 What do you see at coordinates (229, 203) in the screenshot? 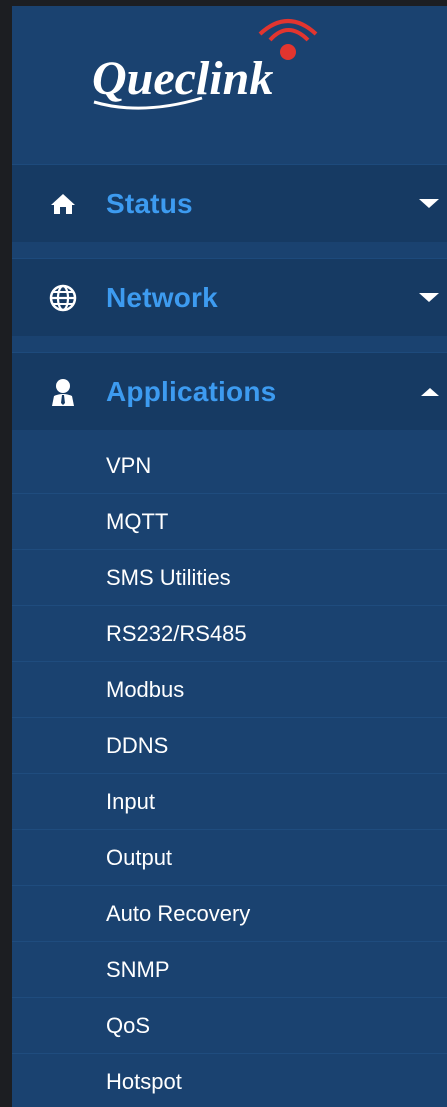
I see `menu-status: Status` at bounding box center [229, 203].